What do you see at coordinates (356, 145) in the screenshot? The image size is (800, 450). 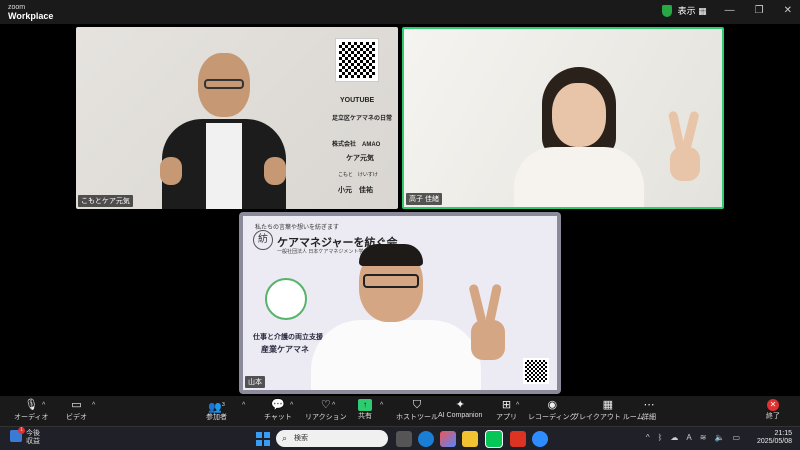 I see `company-label: 株式会社 AMAO` at bounding box center [356, 145].